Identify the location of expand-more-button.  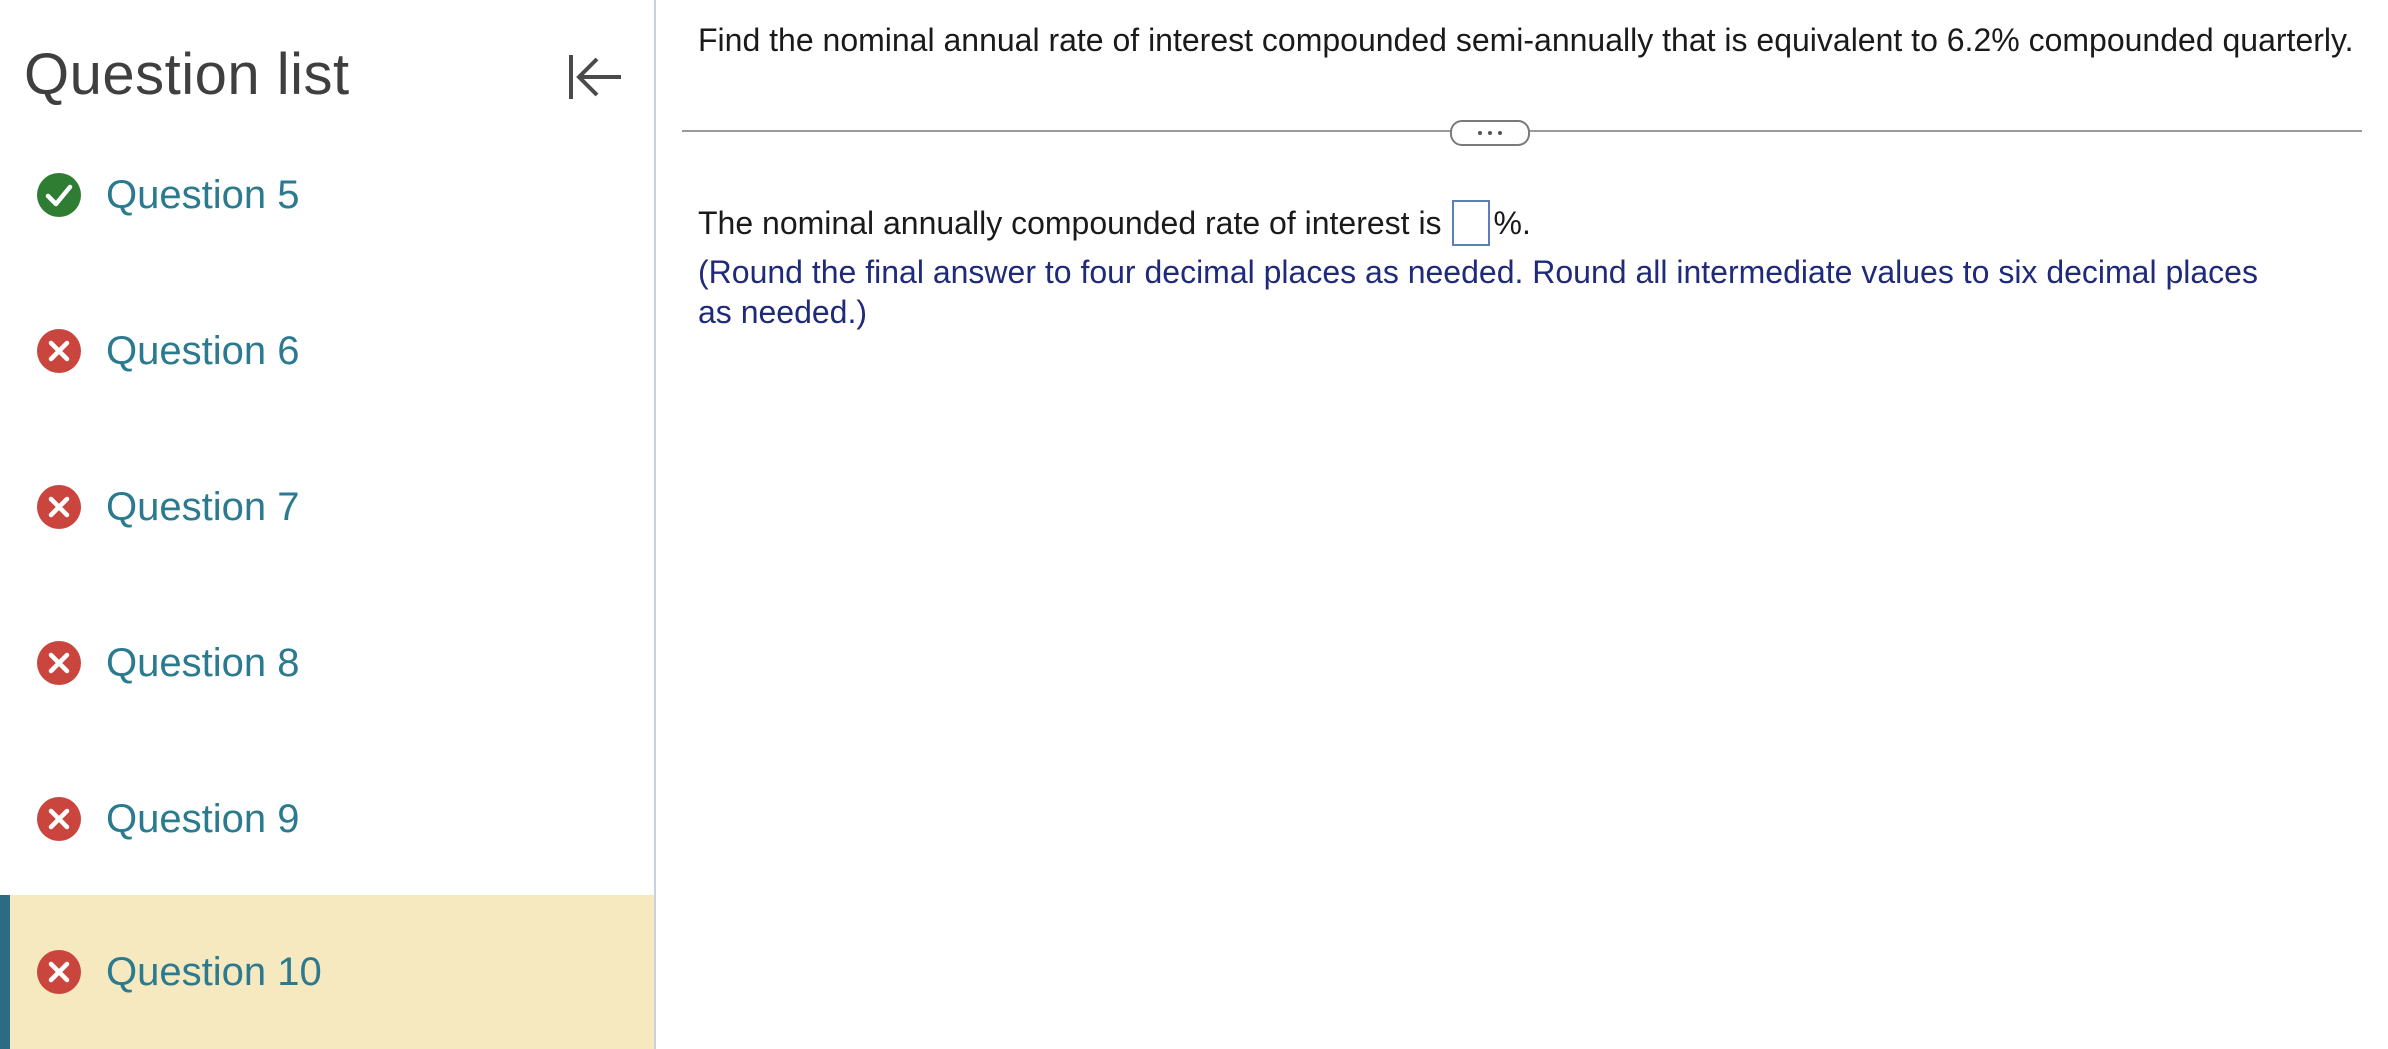
(1490, 133).